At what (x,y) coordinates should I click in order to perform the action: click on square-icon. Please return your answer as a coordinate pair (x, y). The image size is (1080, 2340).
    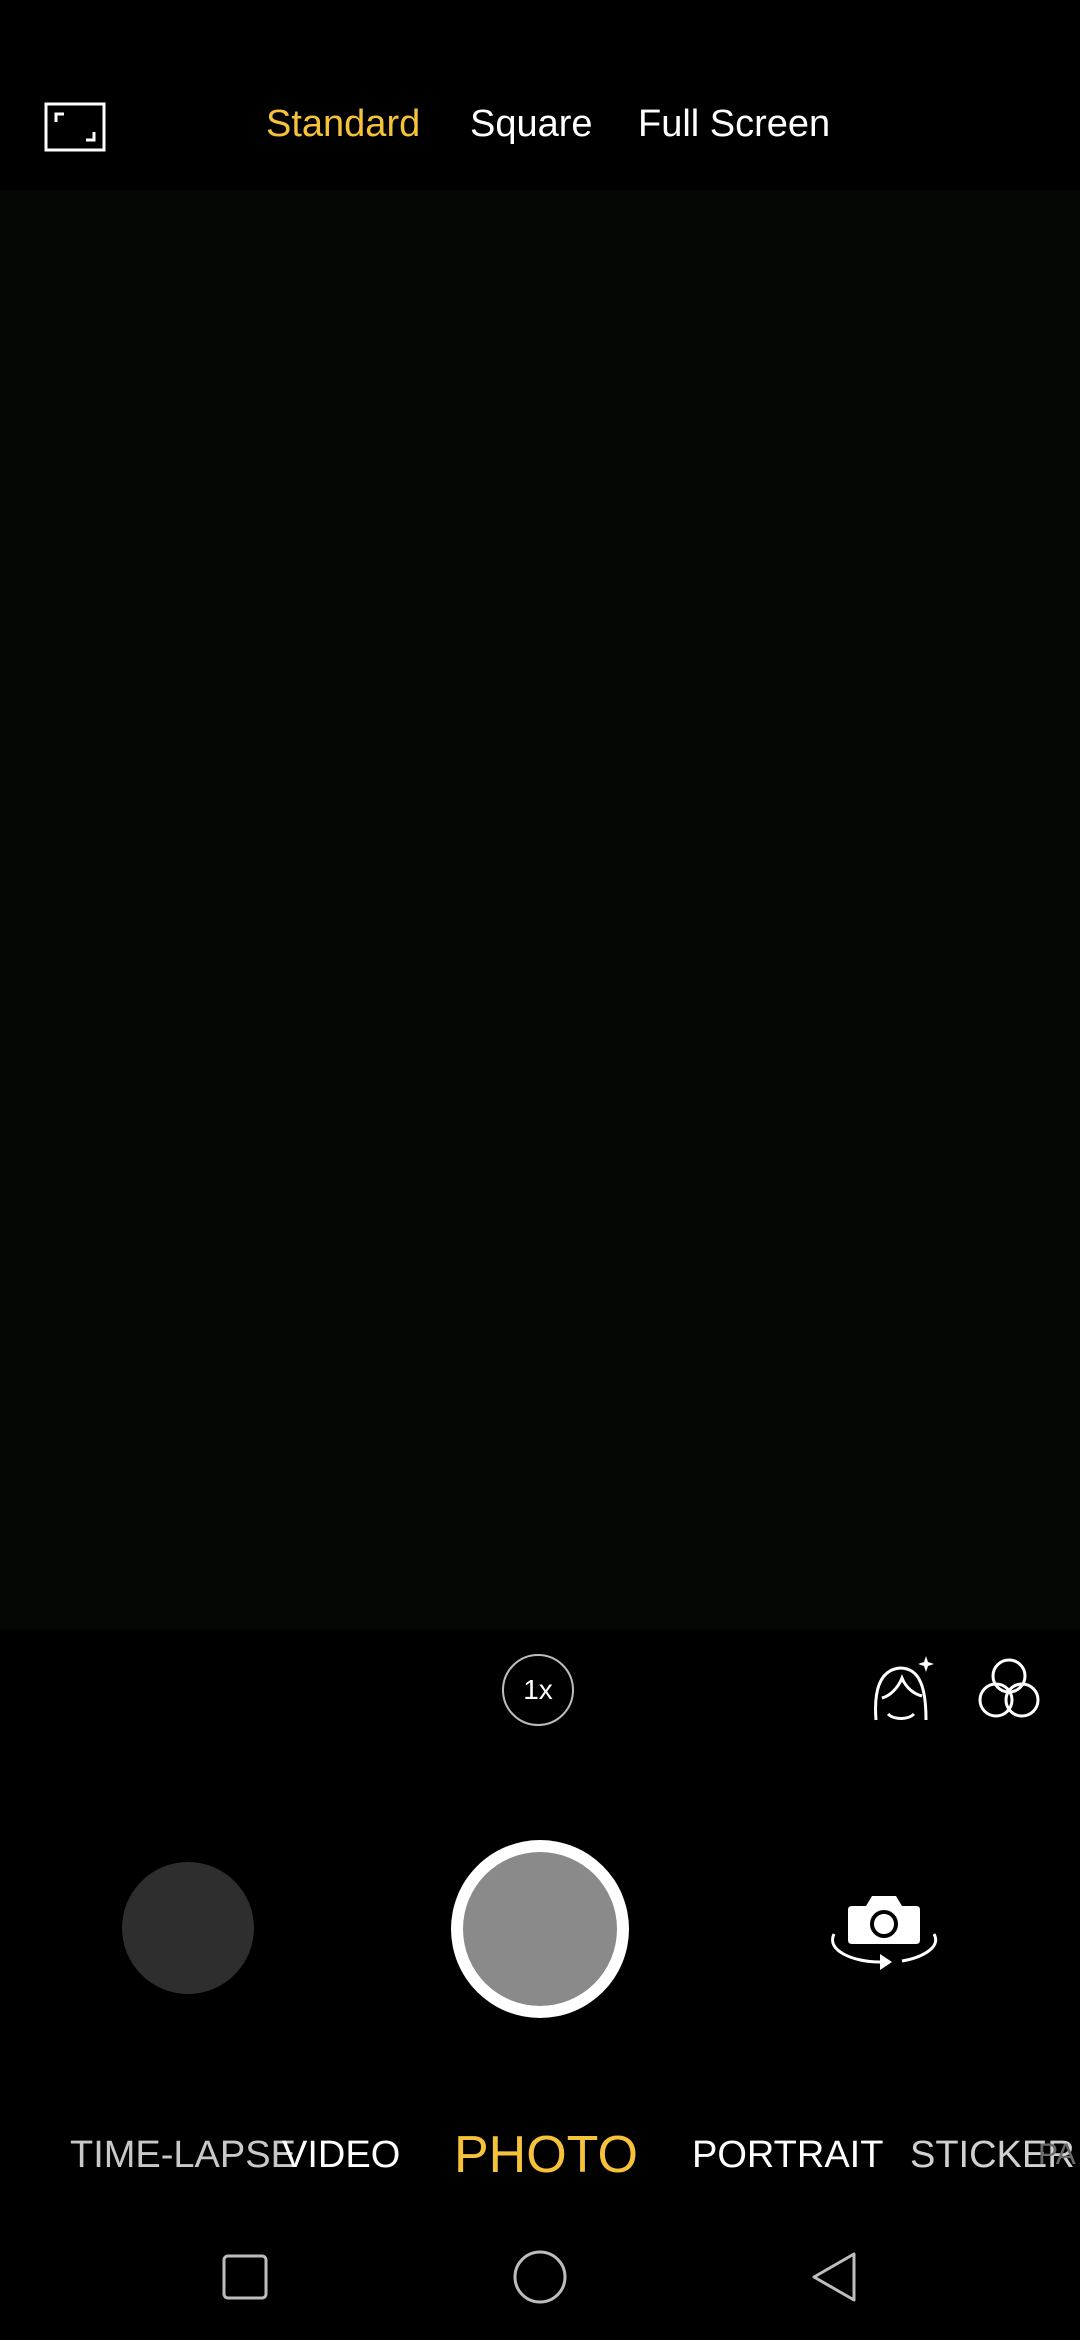
    Looking at the image, I should click on (245, 2277).